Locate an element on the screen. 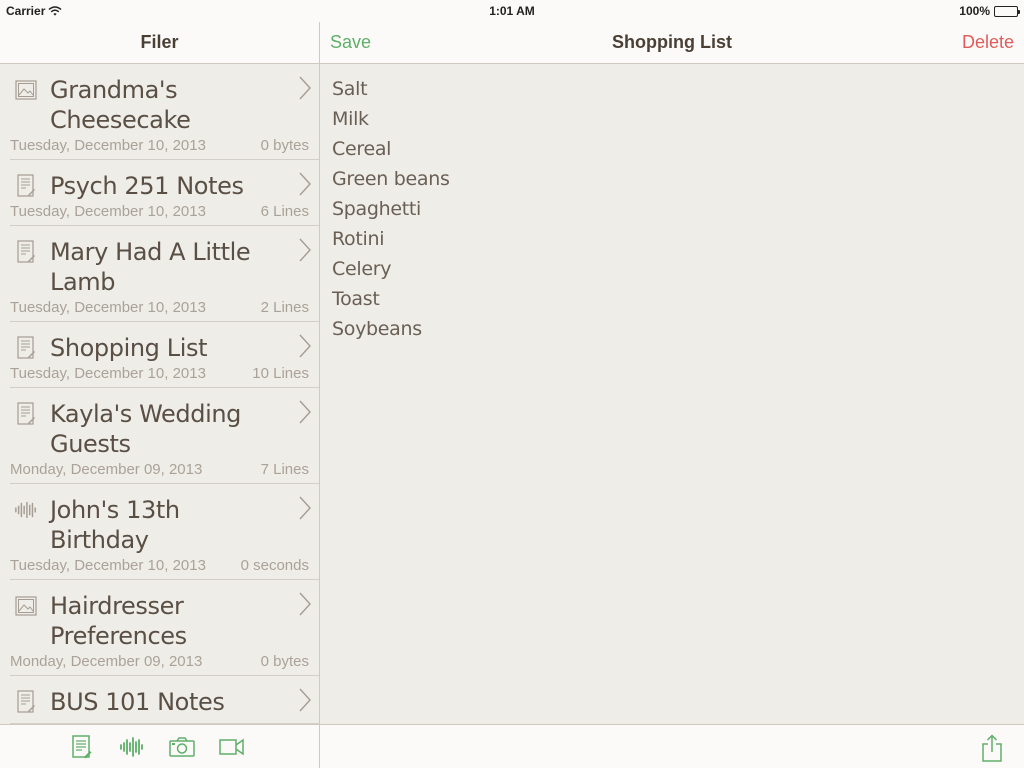 Image resolution: width=1024 pixels, height=768 pixels. file-meta: Tuesday, December 10, 2013 2 Lines is located at coordinates (164, 309).